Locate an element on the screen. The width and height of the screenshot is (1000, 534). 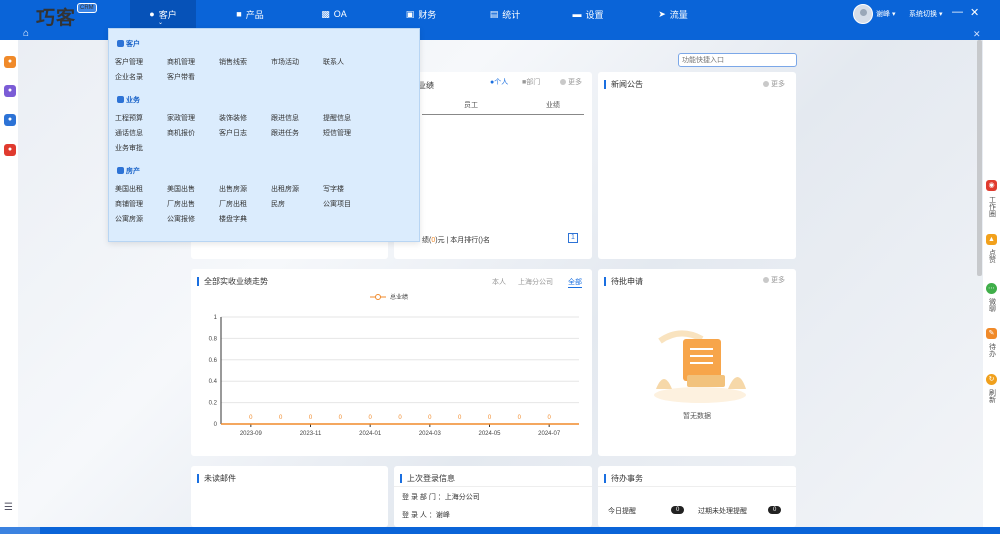
briefcase-icon: ▩ is located at coordinates (325, 13).